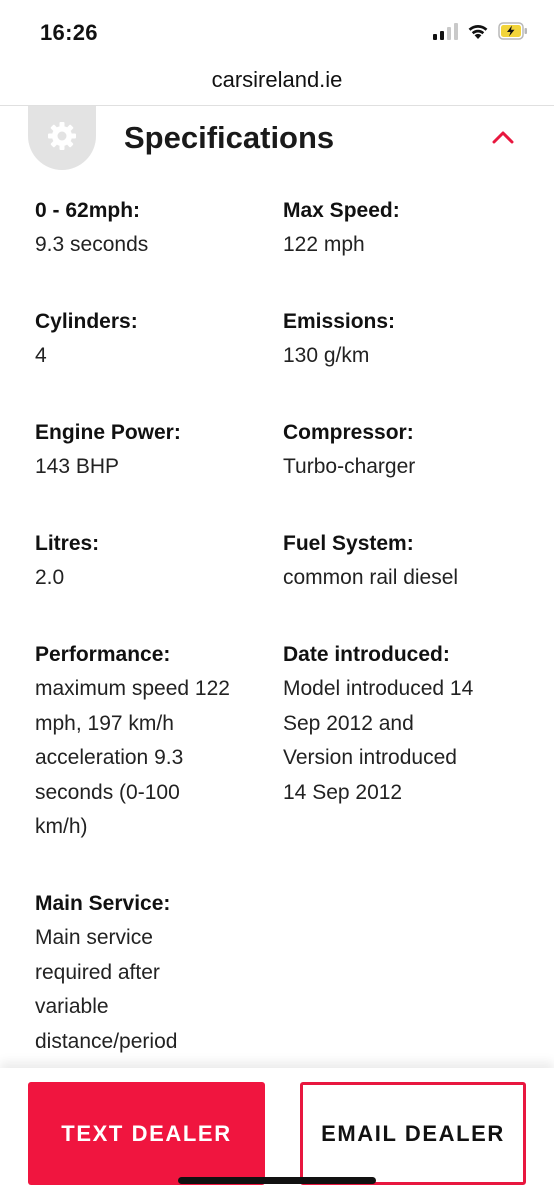 This screenshot has height=1200, width=554. What do you see at coordinates (155, 450) in the screenshot?
I see `spec-engine-power: Engine Power: 143 BHP` at bounding box center [155, 450].